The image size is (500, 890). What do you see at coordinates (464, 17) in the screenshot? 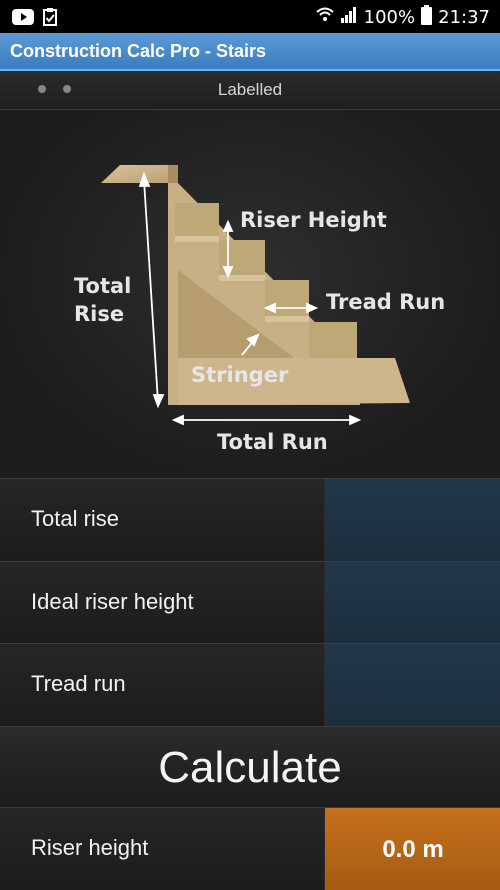
I see `clock: 21:37` at bounding box center [464, 17].